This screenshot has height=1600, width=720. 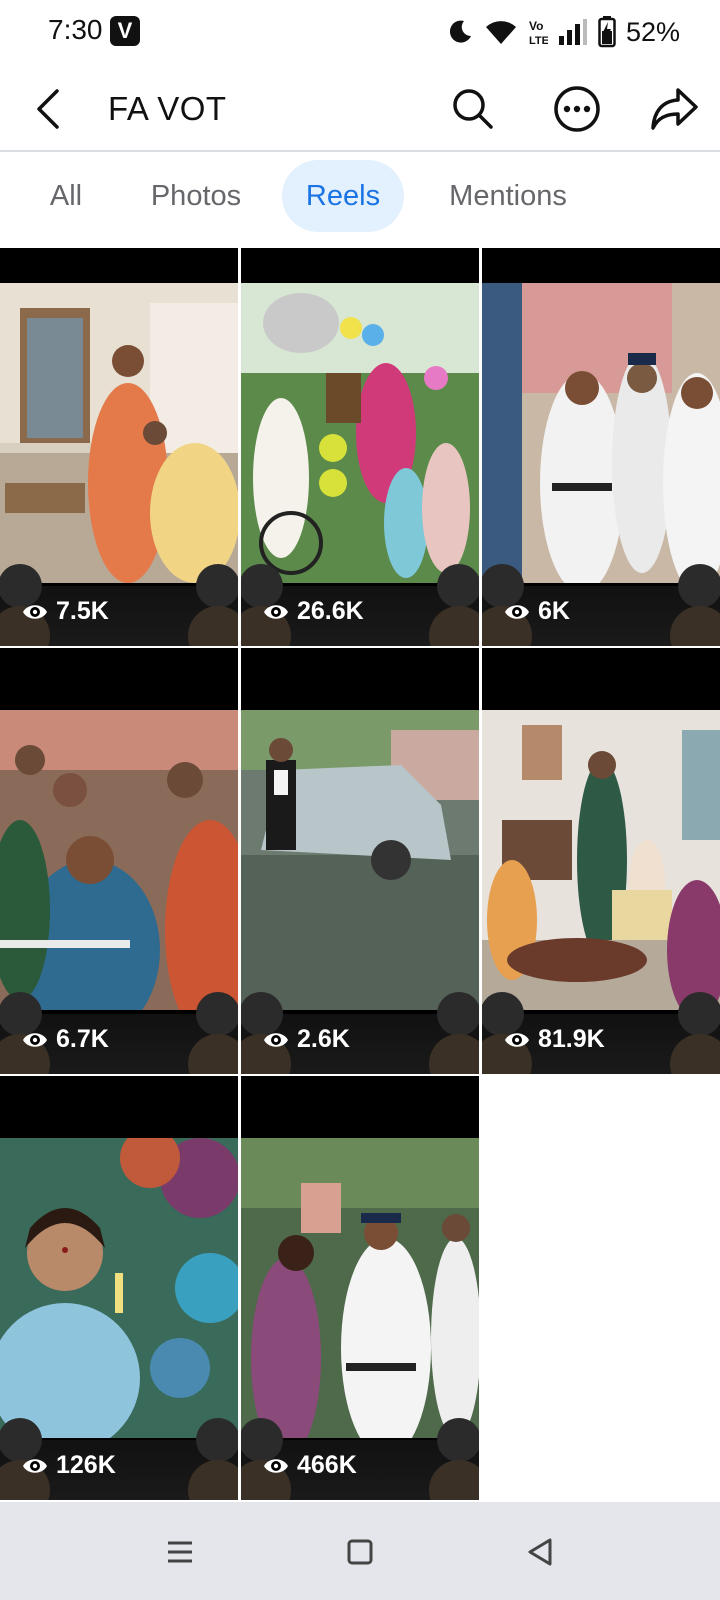 I want to click on search-icon, so click(x=473, y=109).